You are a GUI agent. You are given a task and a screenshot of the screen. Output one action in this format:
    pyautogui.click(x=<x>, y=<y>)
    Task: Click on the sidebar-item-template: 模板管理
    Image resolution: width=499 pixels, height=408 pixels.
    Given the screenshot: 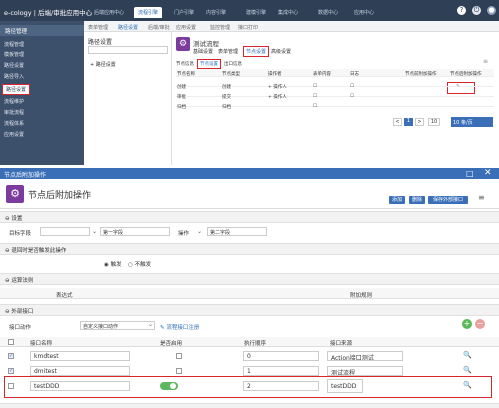 What is the action you would take?
    pyautogui.click(x=14, y=54)
    